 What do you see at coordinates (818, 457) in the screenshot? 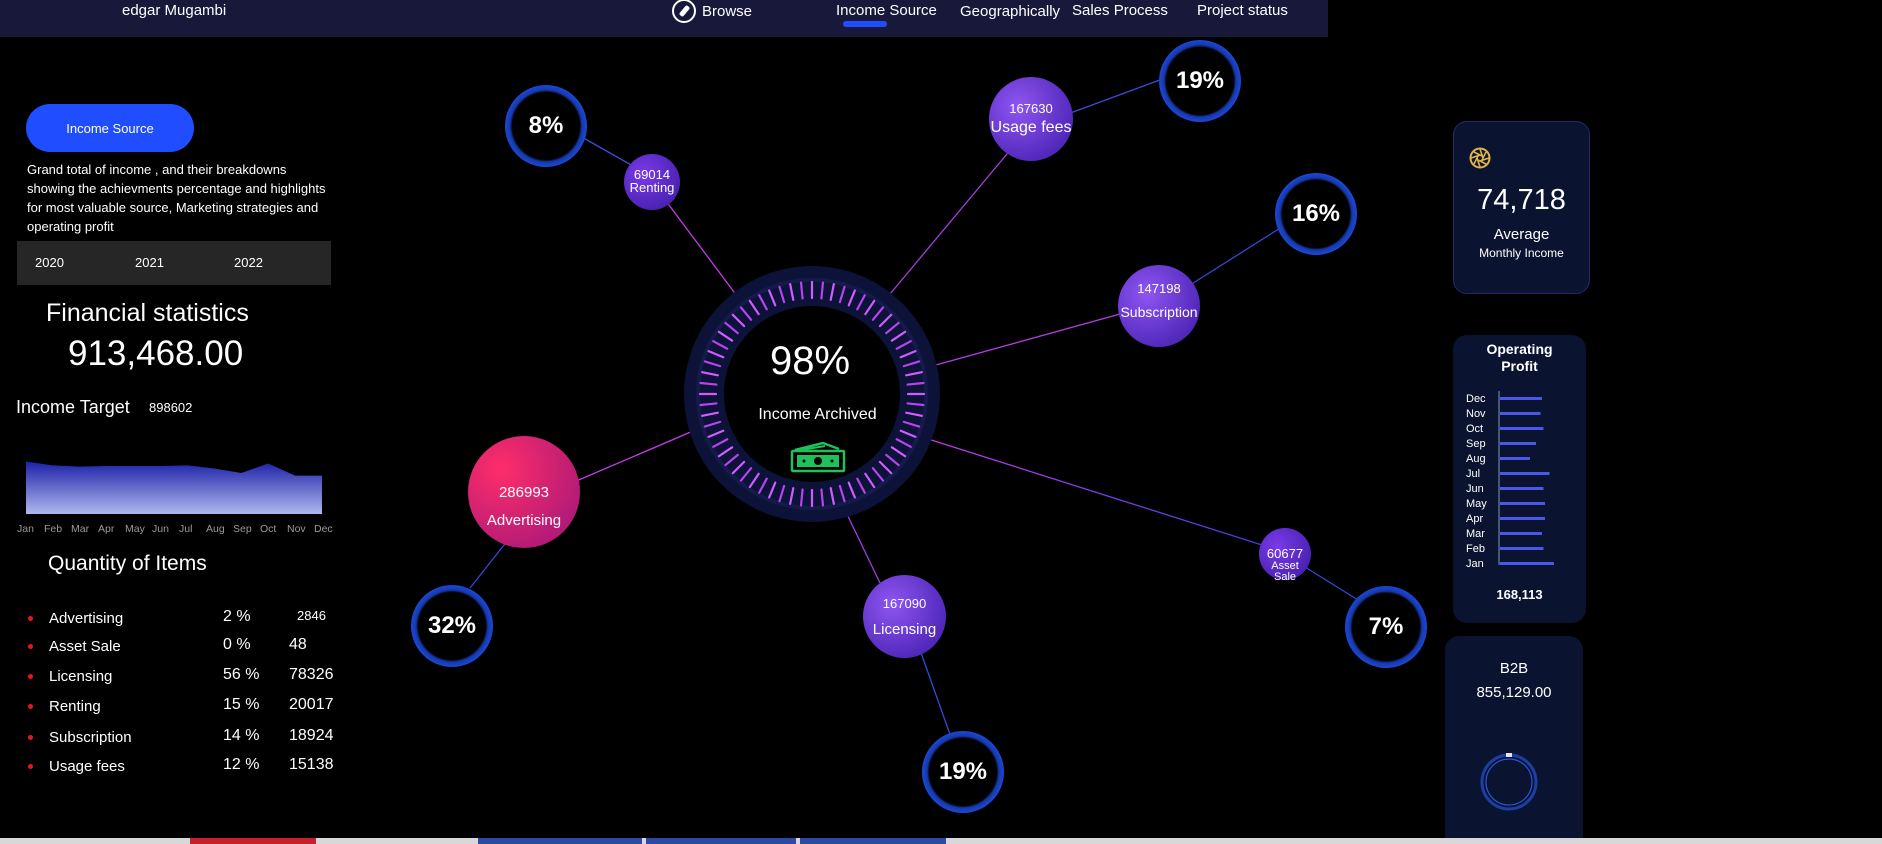
I see `money-icon` at bounding box center [818, 457].